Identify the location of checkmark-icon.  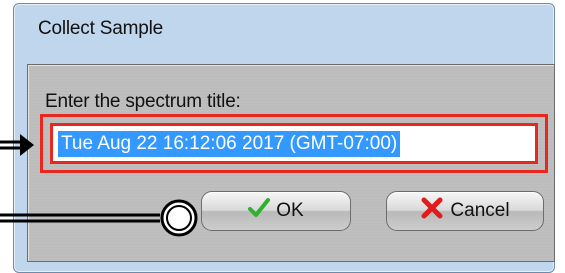
(259, 211).